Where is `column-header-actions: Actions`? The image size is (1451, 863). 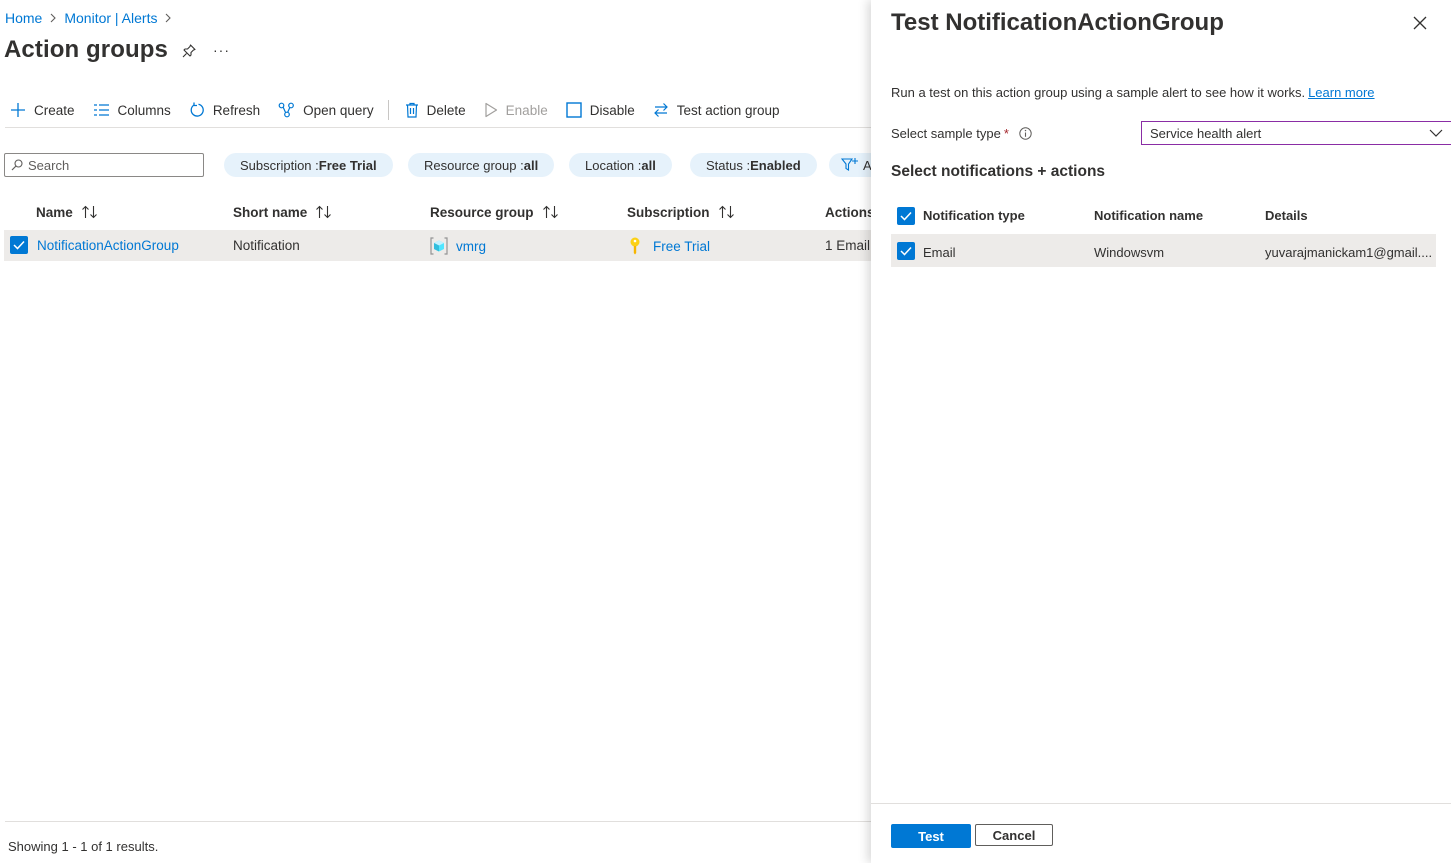
column-header-actions: Actions is located at coordinates (848, 212).